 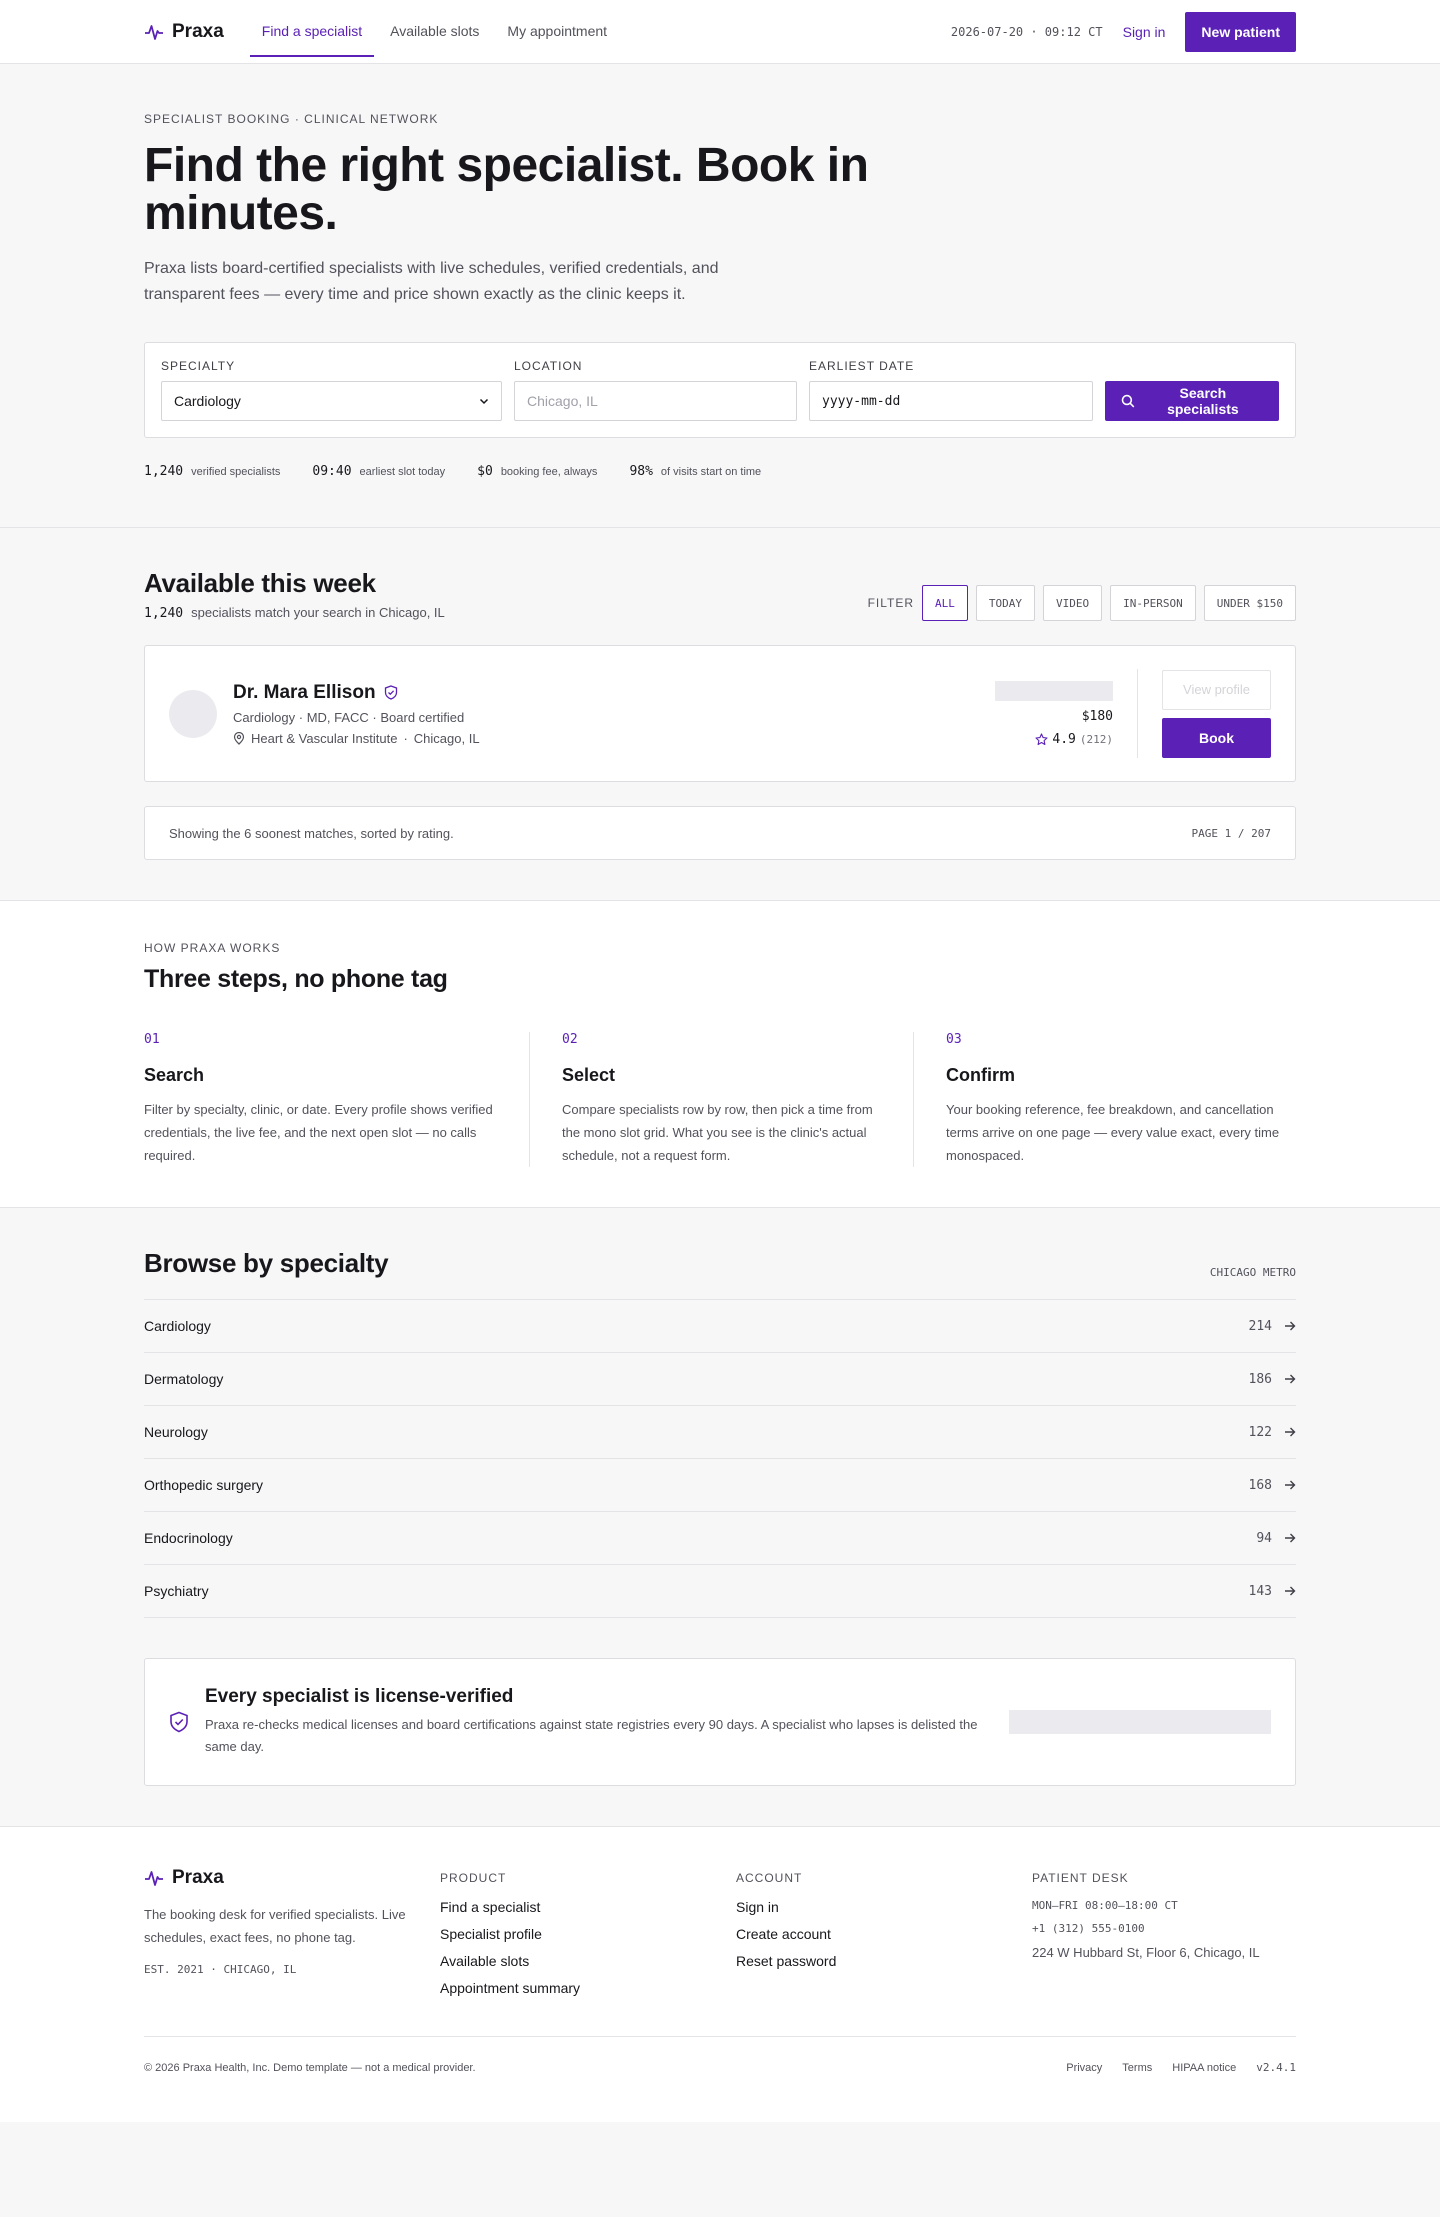 What do you see at coordinates (332, 471) in the screenshot?
I see `stat-value: 09:40` at bounding box center [332, 471].